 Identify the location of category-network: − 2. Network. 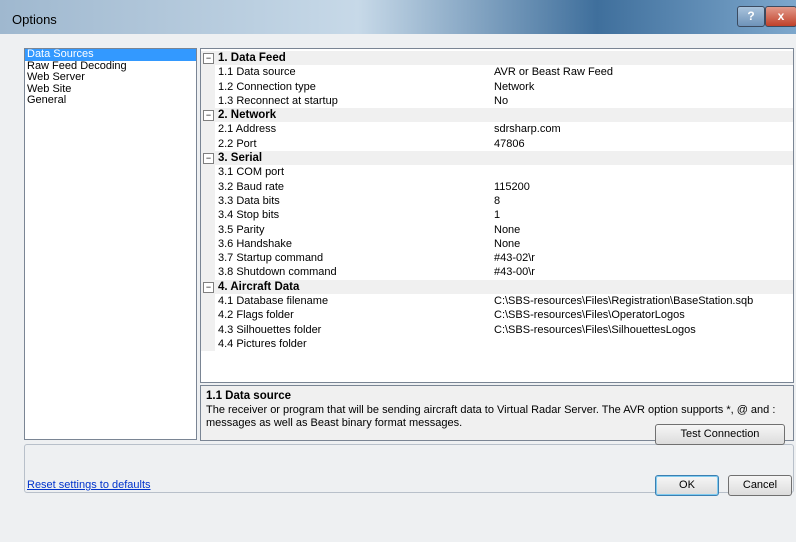
(497, 115).